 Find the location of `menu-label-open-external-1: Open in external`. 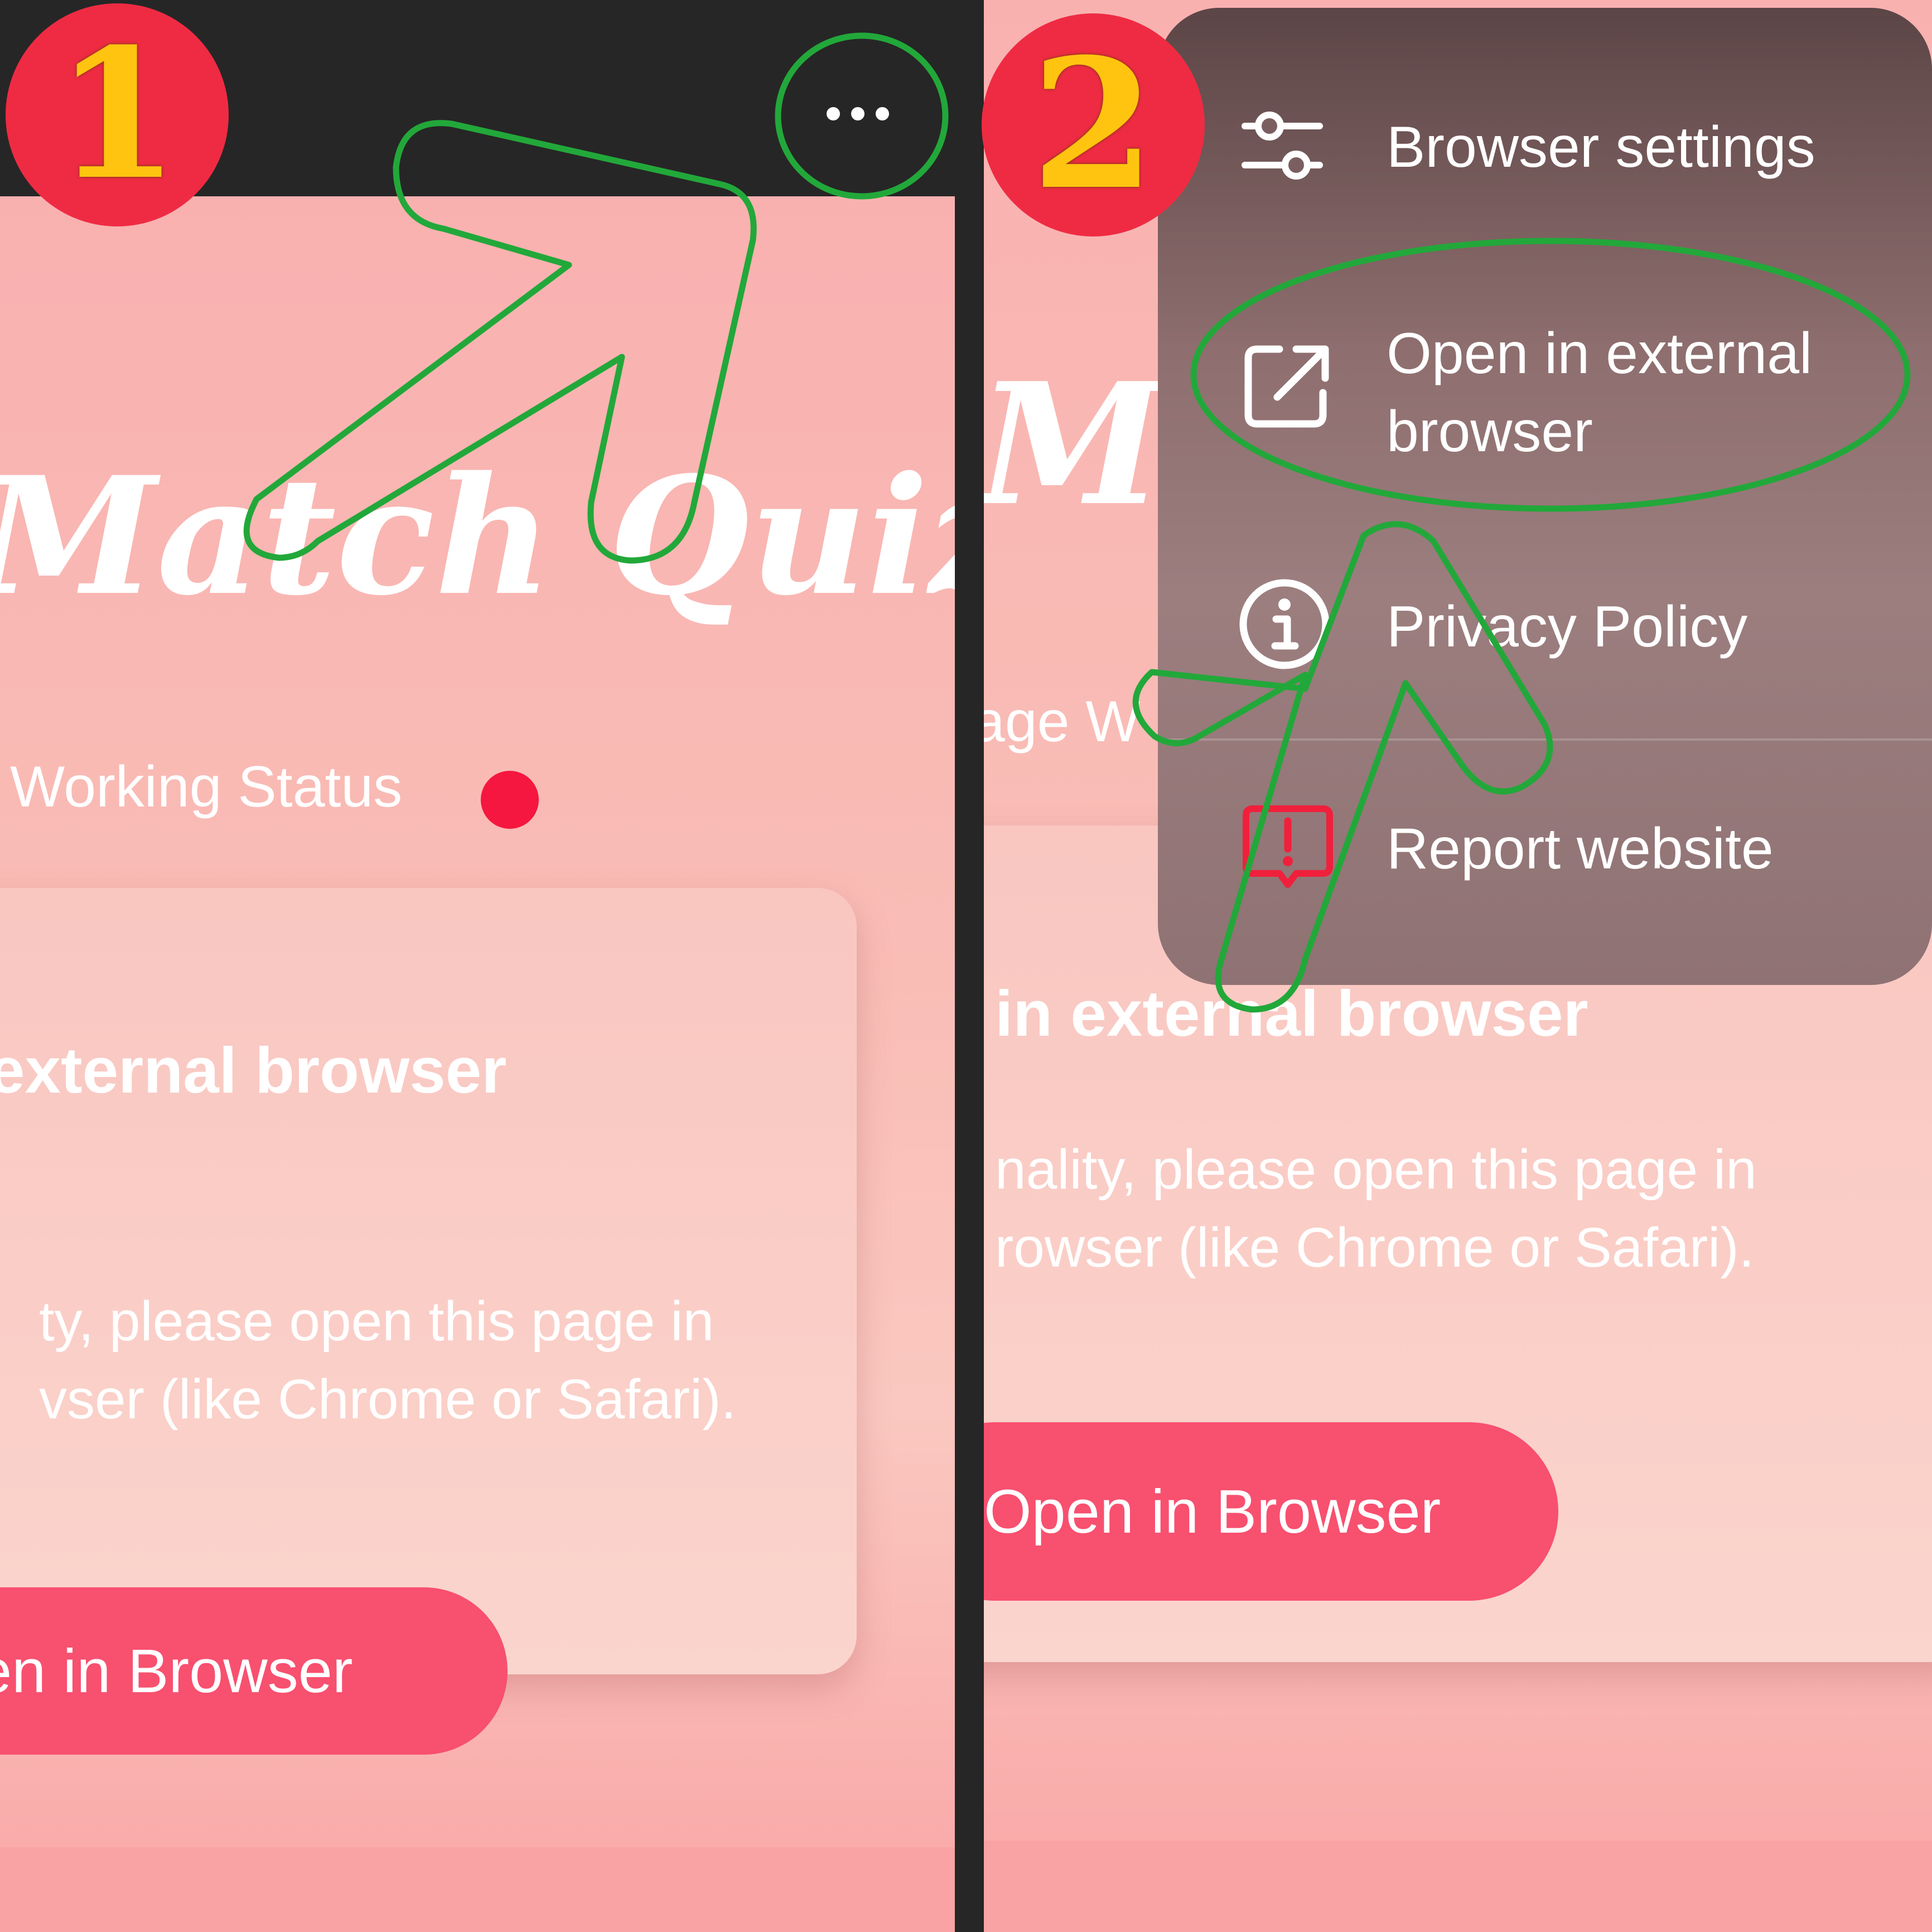

menu-label-open-external-1: Open in external is located at coordinates (1600, 353).